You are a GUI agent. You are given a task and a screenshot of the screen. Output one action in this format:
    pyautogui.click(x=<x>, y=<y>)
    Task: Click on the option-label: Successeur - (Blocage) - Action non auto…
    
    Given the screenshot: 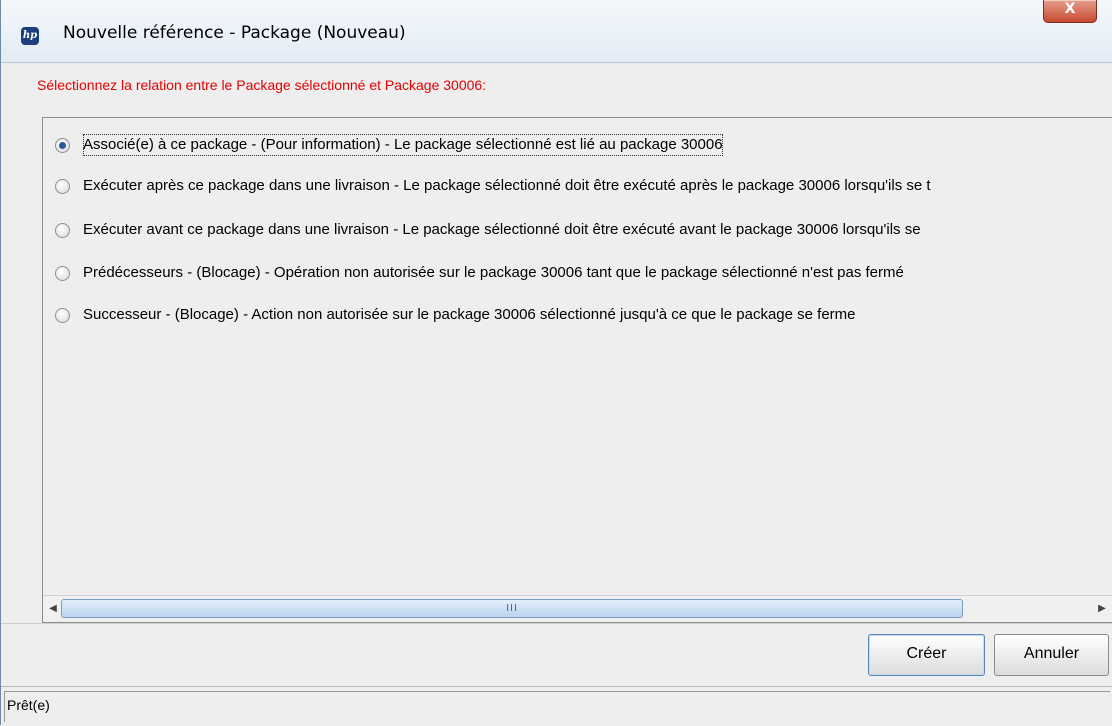 What is the action you would take?
    pyautogui.click(x=469, y=314)
    